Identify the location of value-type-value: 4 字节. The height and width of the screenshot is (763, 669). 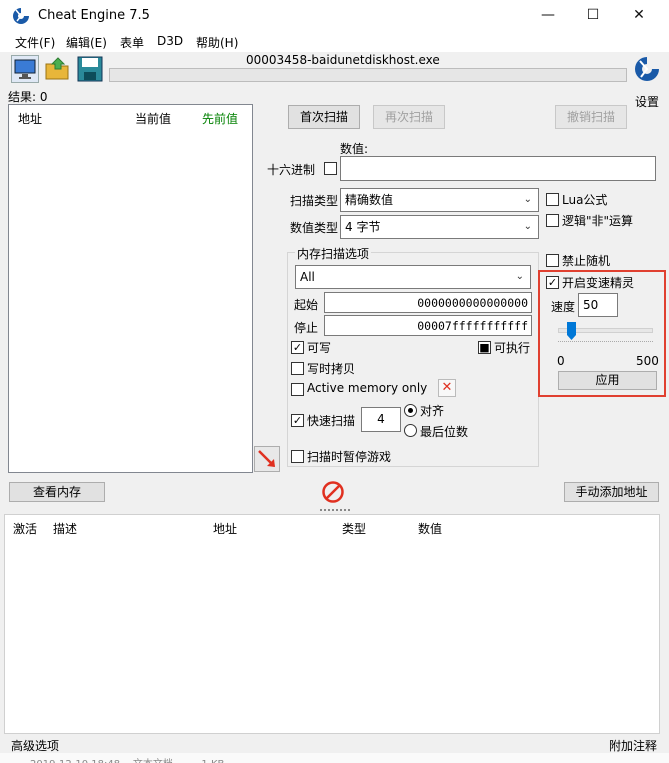
(363, 227).